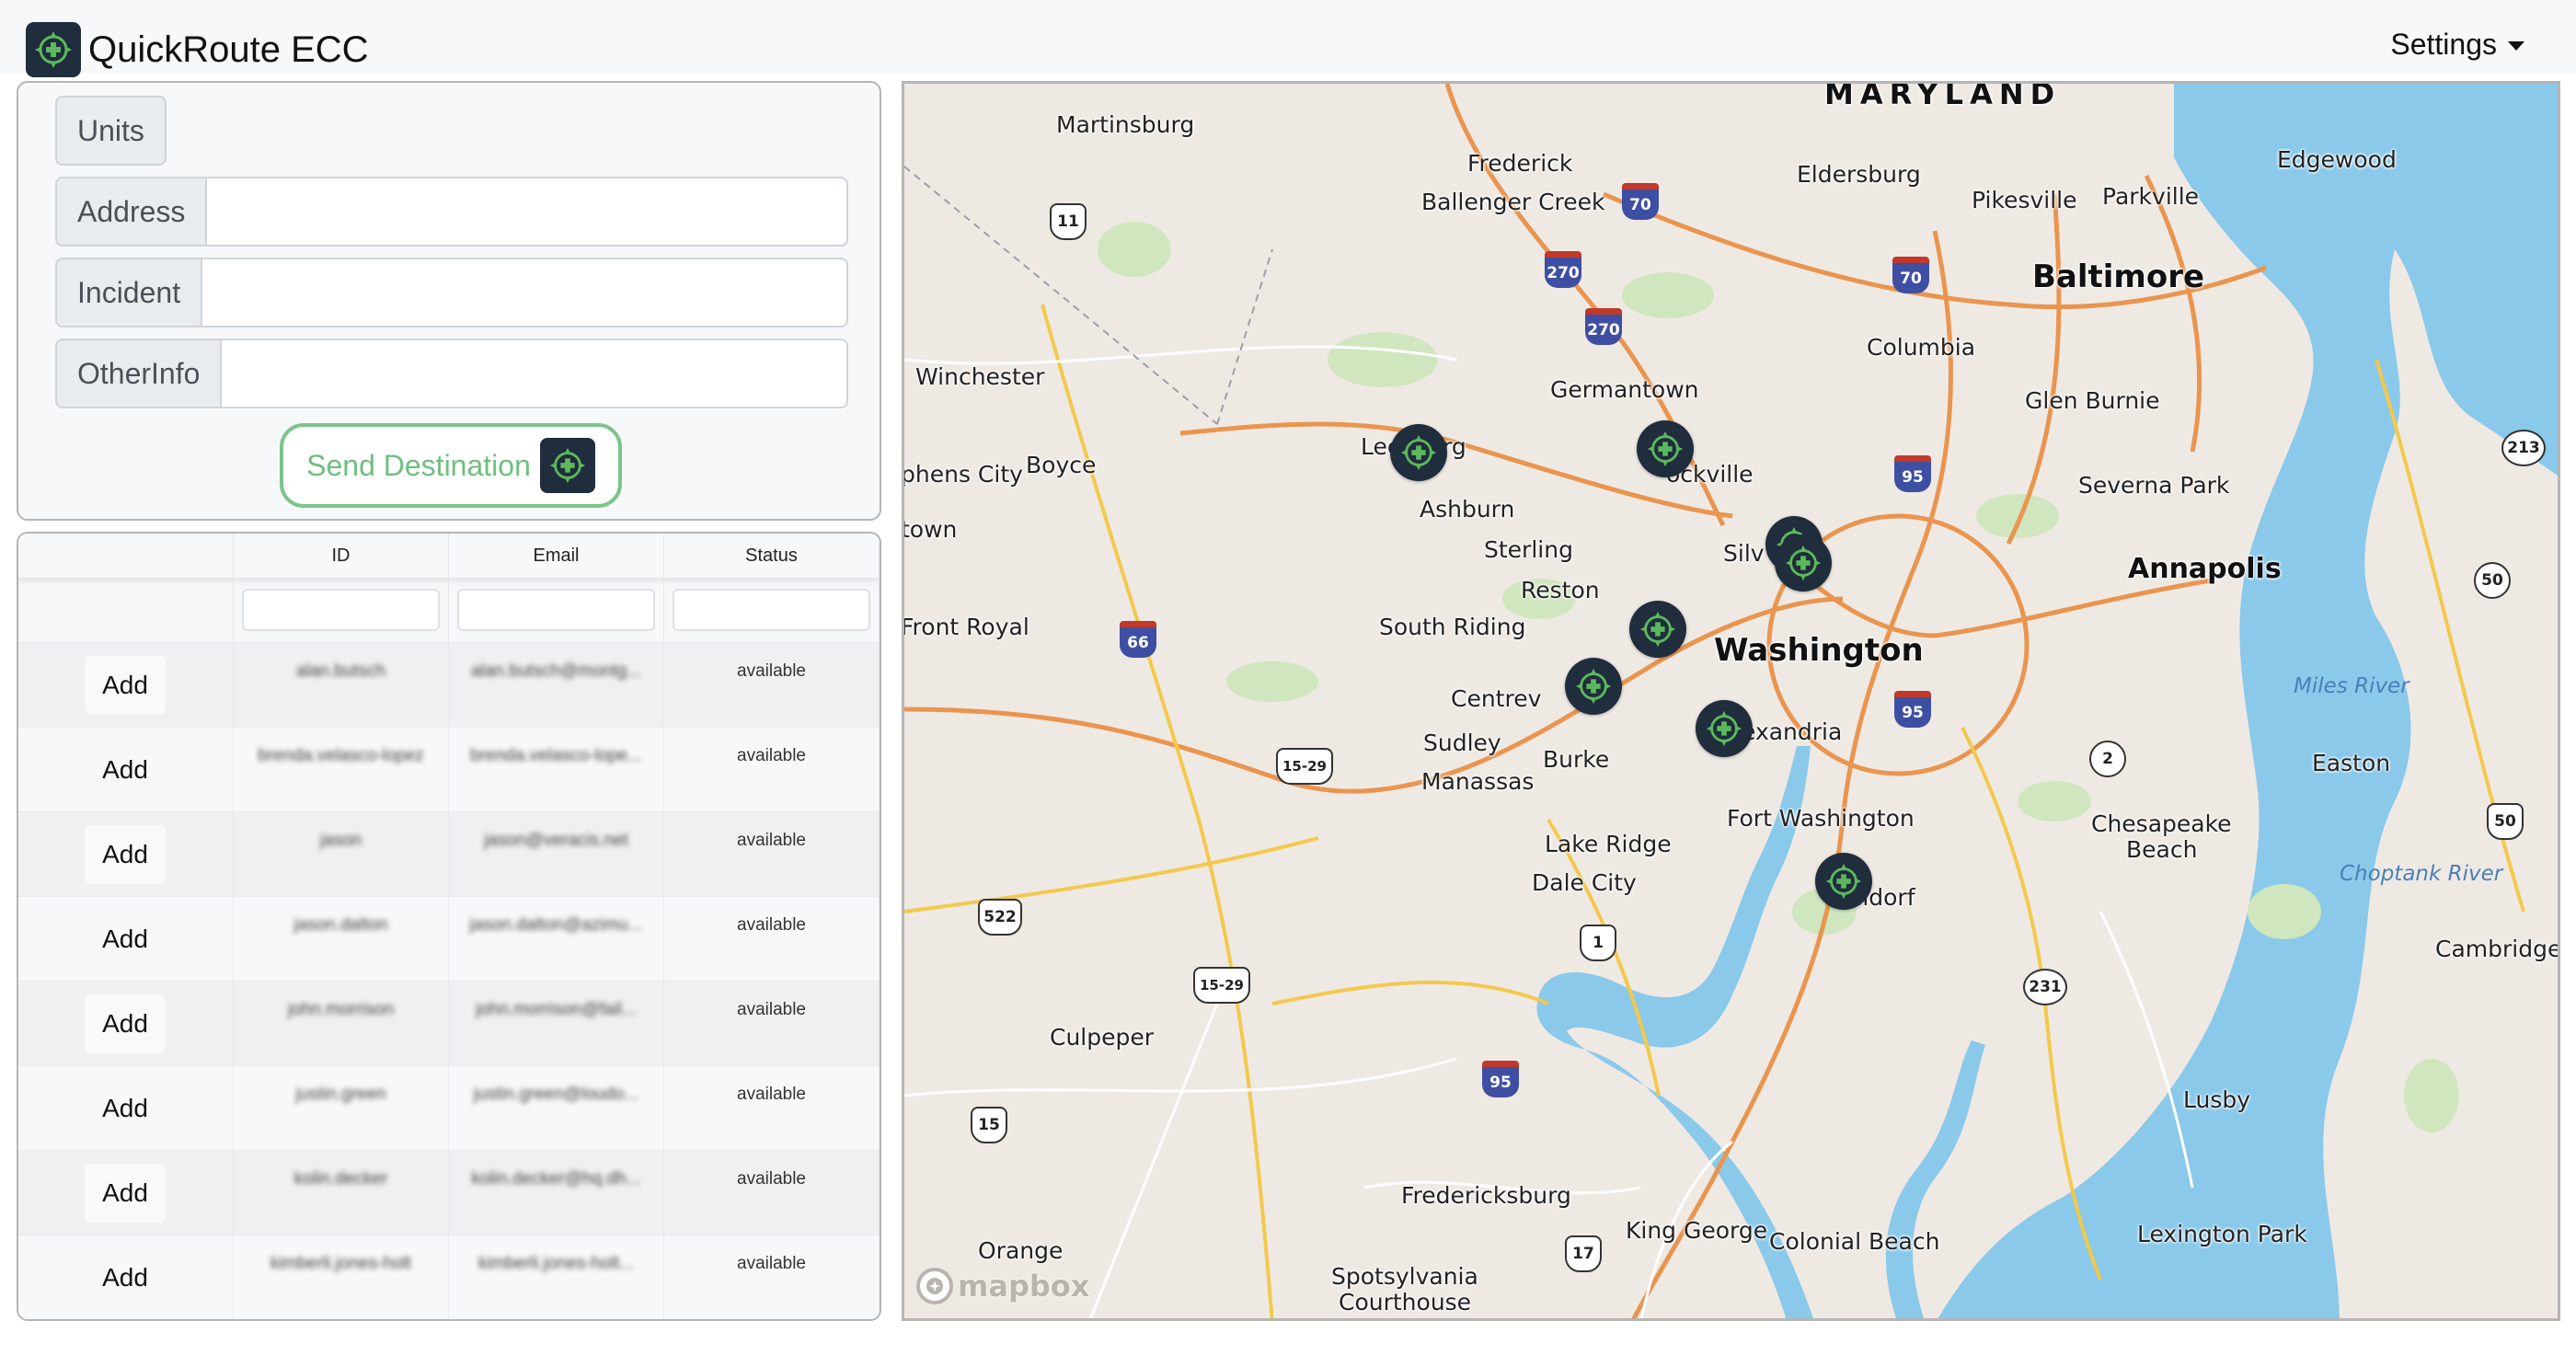  What do you see at coordinates (980, 377) in the screenshot?
I see `label-winchester: Winchester` at bounding box center [980, 377].